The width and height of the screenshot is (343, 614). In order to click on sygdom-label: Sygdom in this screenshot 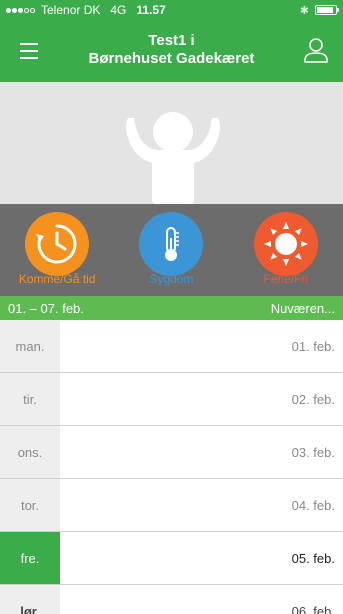, I will do `click(171, 279)`.